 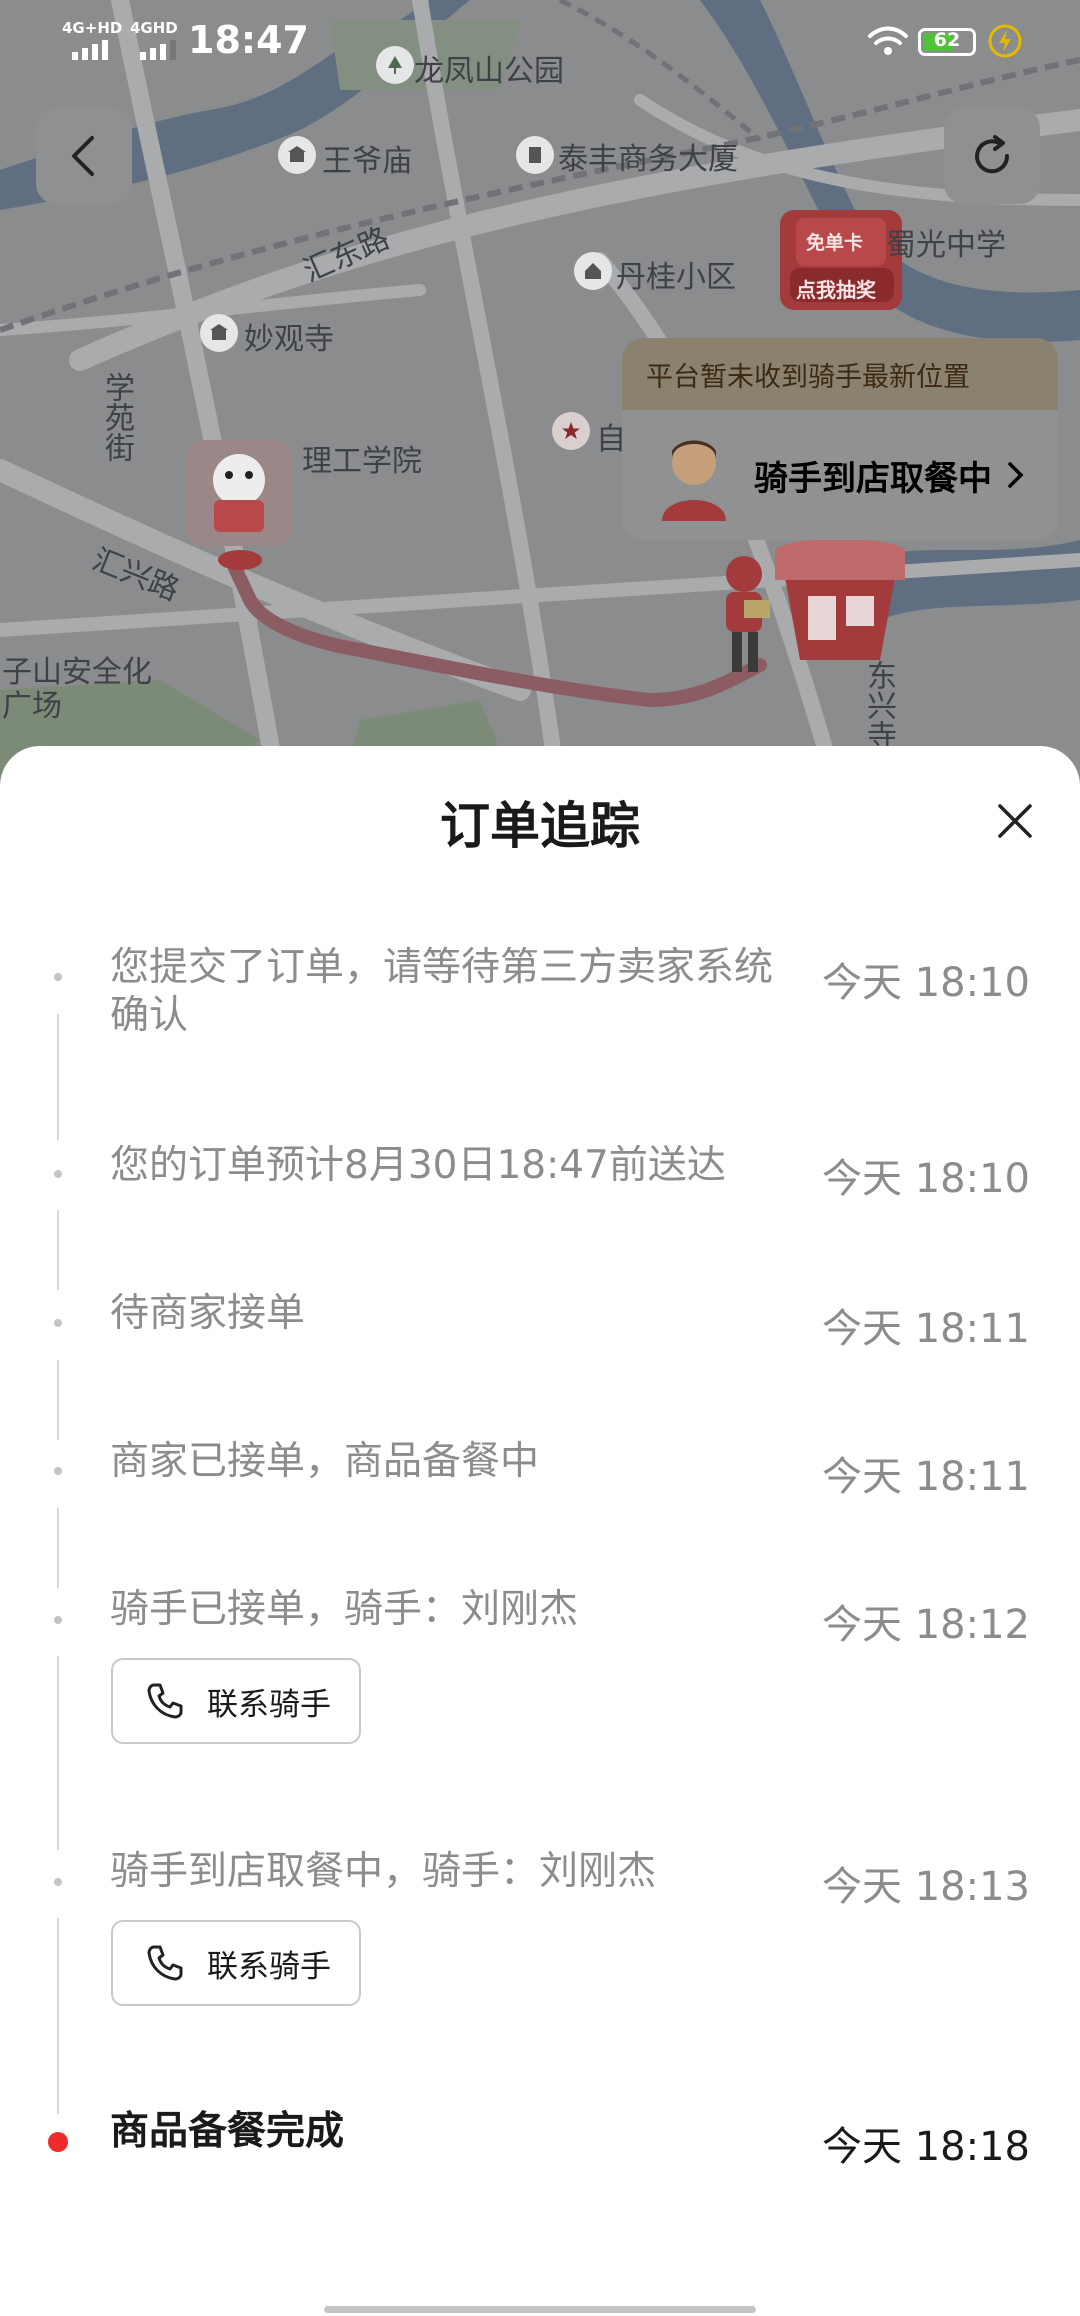 What do you see at coordinates (418, 1165) in the screenshot?
I see `timeline-event-text: 您的订单预计8月30日18:47前送达` at bounding box center [418, 1165].